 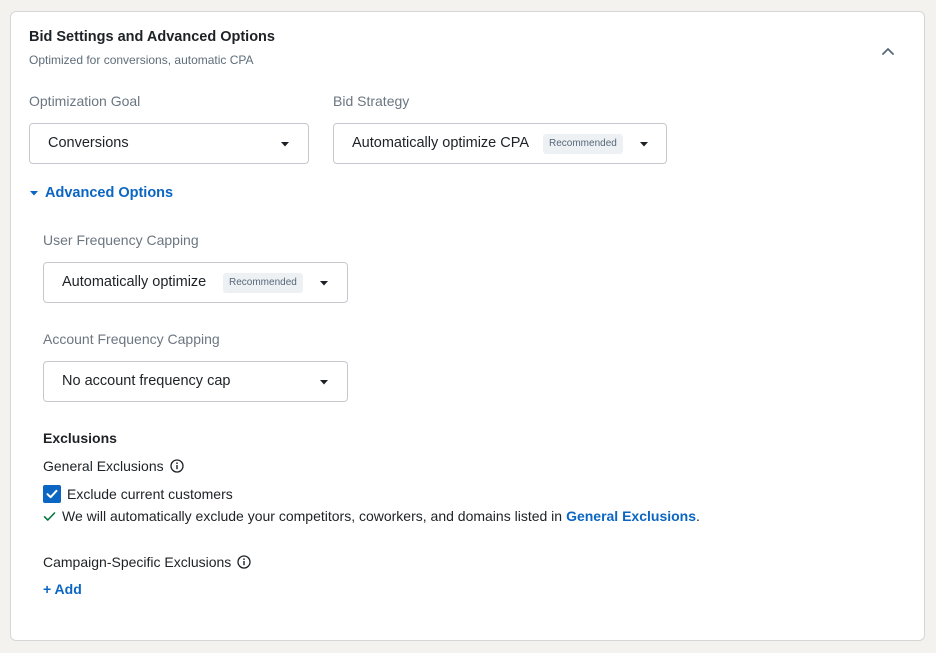 I want to click on optimization-goal-select: Conversions, so click(x=169, y=143).